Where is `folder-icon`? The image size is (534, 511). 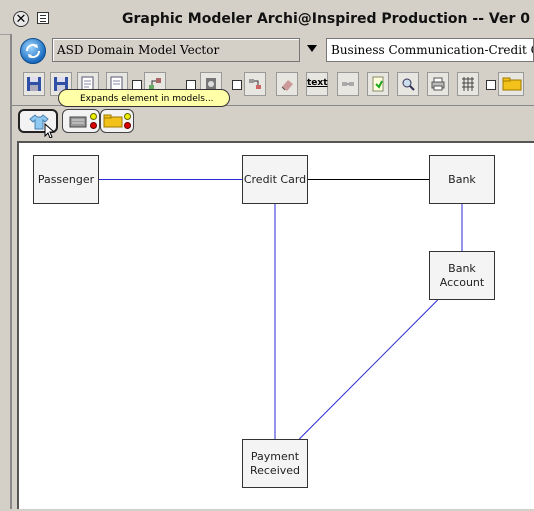 folder-icon is located at coordinates (511, 84).